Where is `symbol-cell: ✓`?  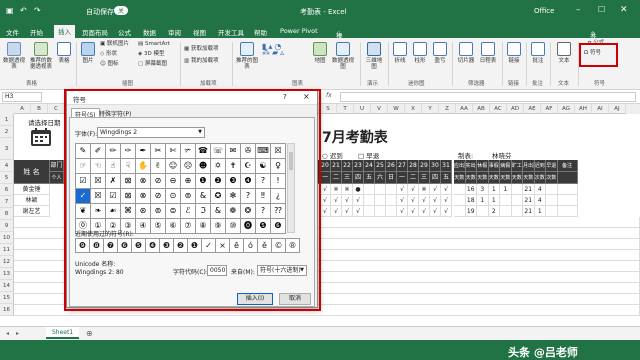
symbol-cell: ✓ is located at coordinates (83, 196).